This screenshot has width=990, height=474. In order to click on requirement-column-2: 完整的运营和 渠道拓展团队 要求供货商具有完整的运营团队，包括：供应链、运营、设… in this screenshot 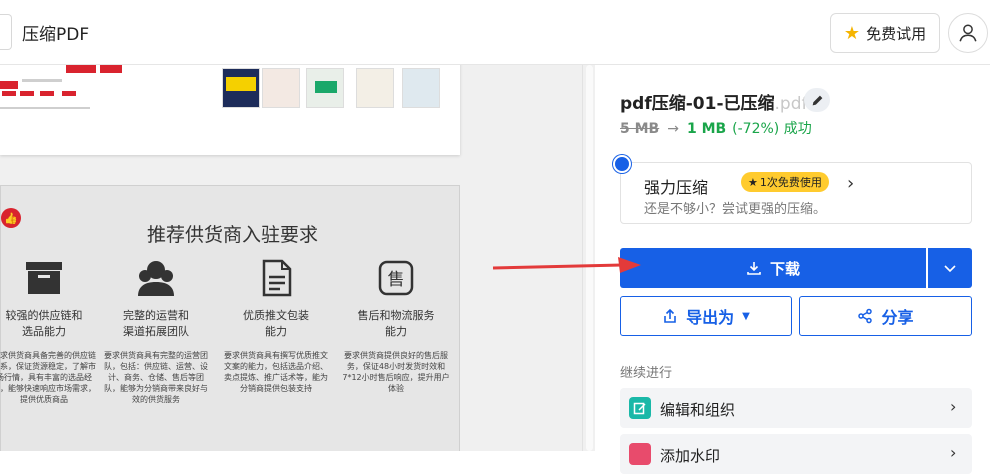, I will do `click(156, 331)`.